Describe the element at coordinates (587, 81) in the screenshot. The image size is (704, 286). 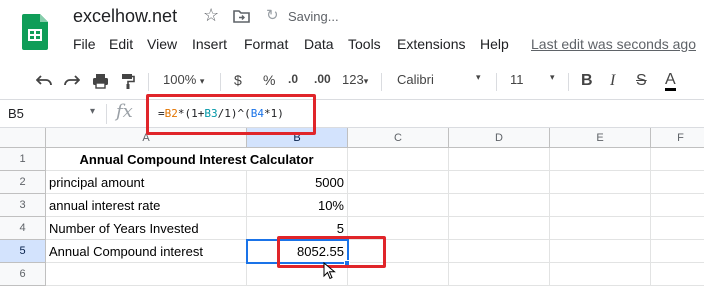
I see `bold-button: B` at that location.